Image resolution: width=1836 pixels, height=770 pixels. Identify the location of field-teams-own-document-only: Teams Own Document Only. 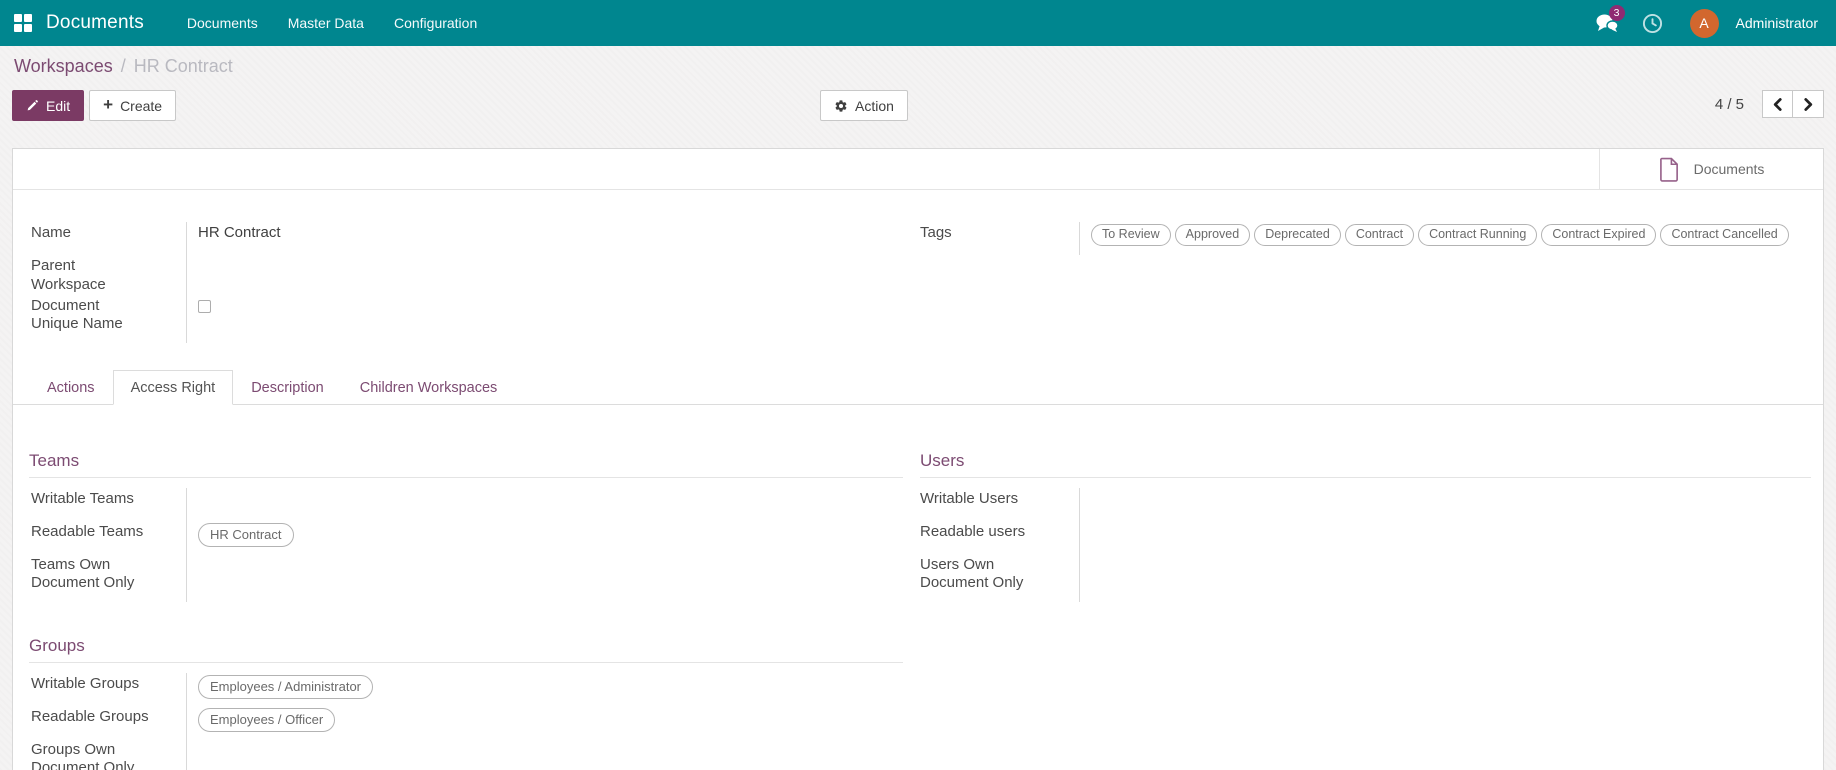
(466, 577).